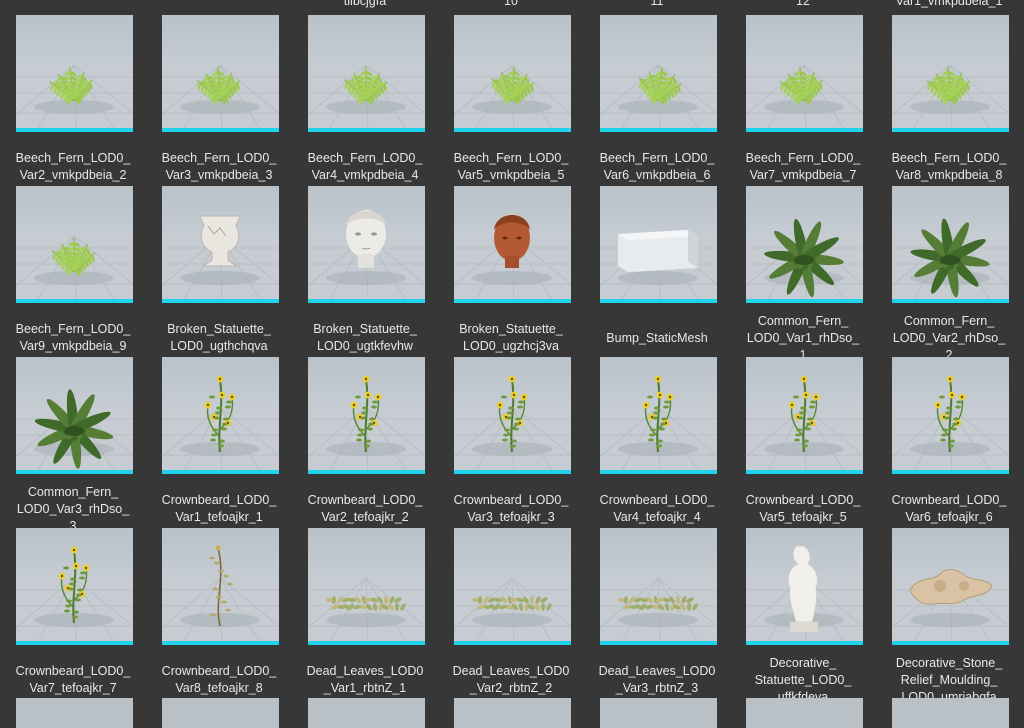  Describe the element at coordinates (657, 508) in the screenshot. I see `asset-label: Crownbeard_LOD0_ Var4_tefoajkr_4` at that location.